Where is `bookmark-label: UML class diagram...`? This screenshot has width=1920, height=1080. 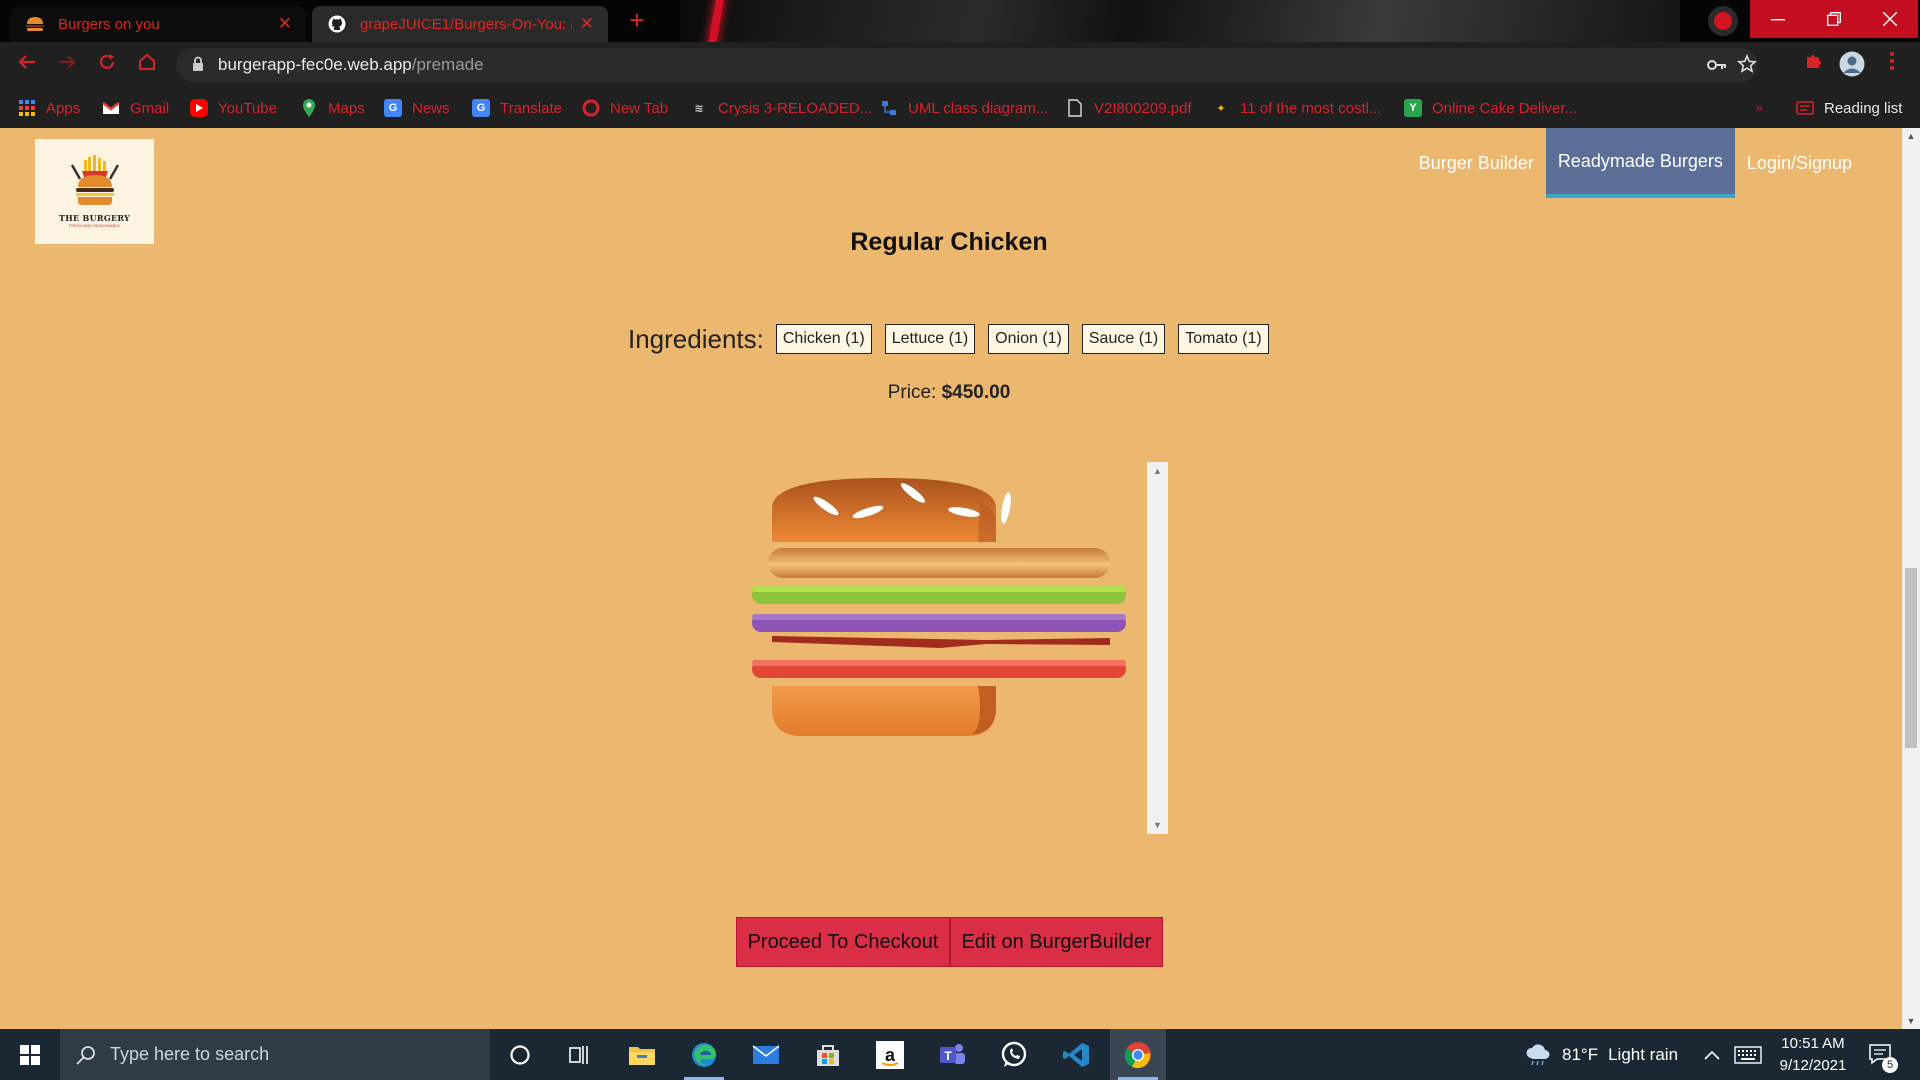 bookmark-label: UML class diagram... is located at coordinates (978, 108).